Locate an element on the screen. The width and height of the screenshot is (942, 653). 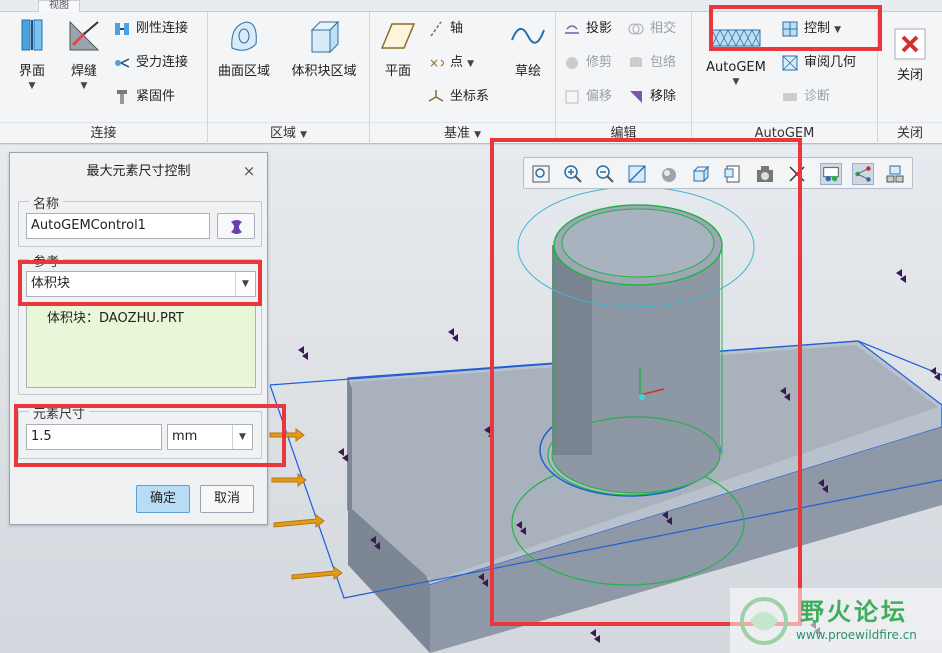
diagnostics-button: 诊断 is located at coordinates (805, 97).